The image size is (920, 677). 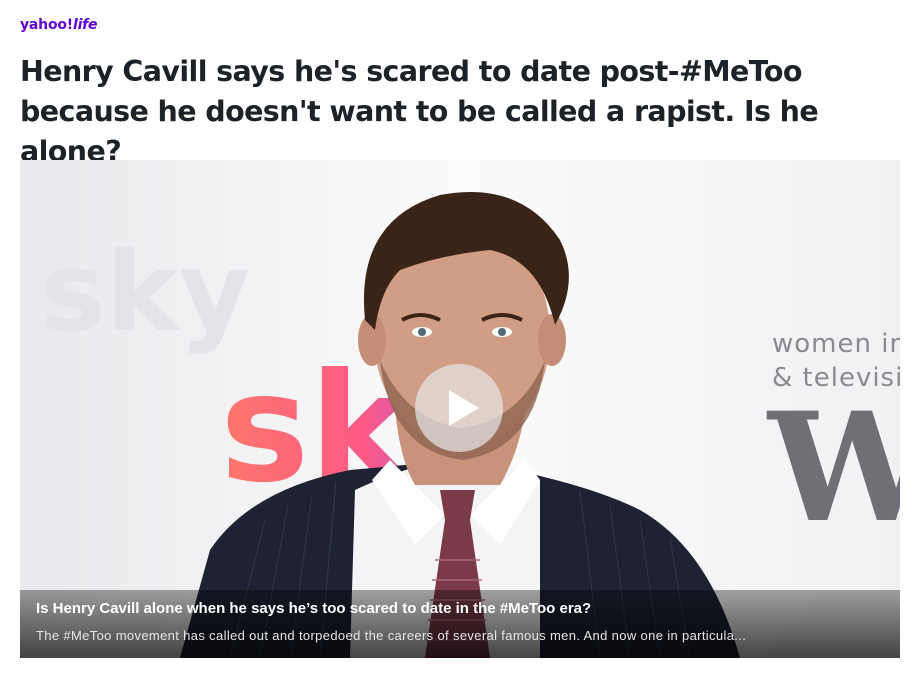 What do you see at coordinates (833, 468) in the screenshot?
I see `backdrop-banner-initial: W` at bounding box center [833, 468].